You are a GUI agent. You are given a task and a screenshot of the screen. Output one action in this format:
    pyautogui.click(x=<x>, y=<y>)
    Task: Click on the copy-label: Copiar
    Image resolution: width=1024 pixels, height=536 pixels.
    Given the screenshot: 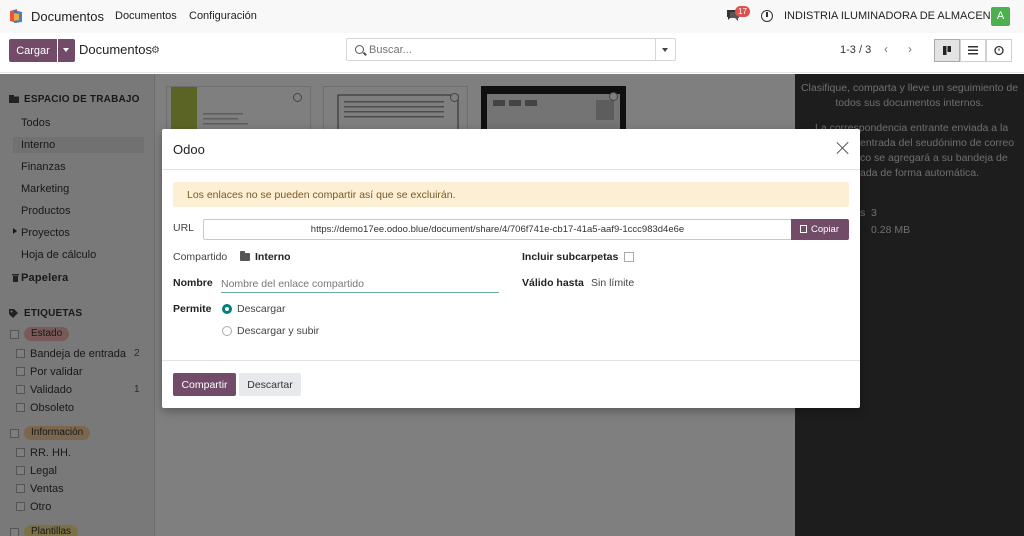 What is the action you would take?
    pyautogui.click(x=825, y=229)
    